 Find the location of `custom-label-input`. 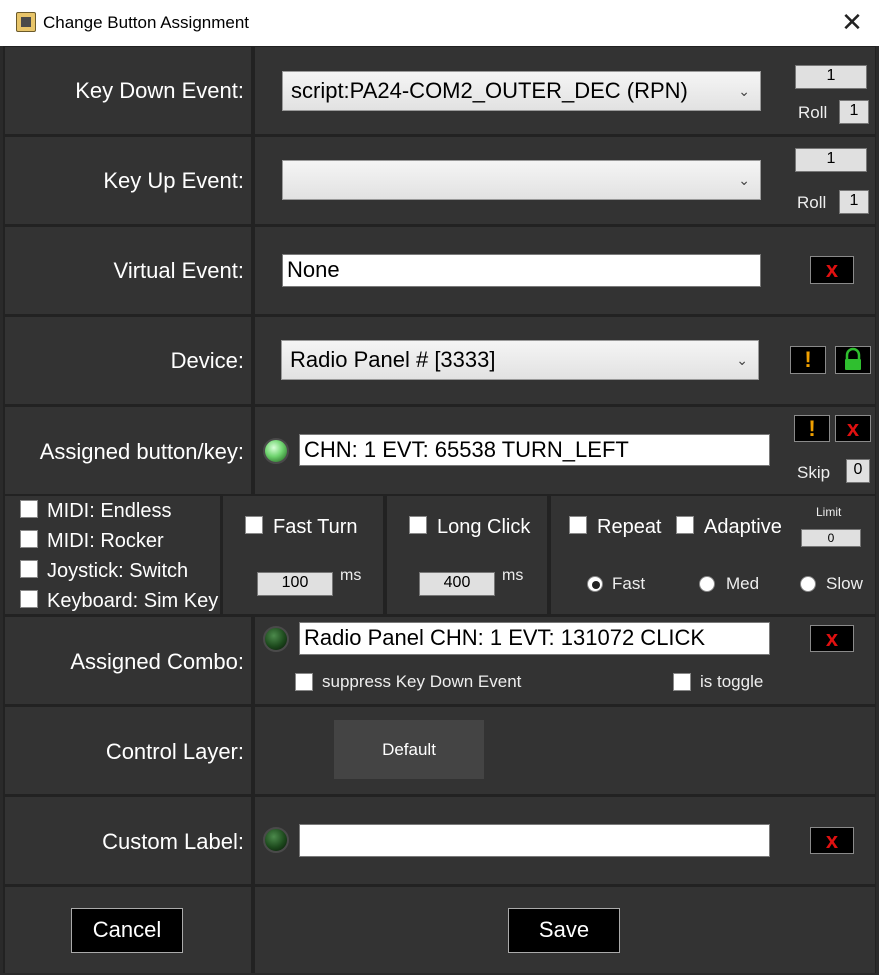

custom-label-input is located at coordinates (534, 840).